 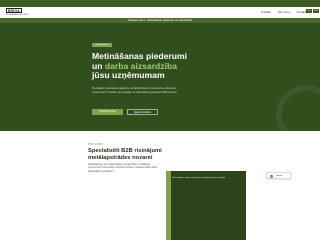 I want to click on request-prices-button: Pieprasīt cenas, so click(x=107, y=112).